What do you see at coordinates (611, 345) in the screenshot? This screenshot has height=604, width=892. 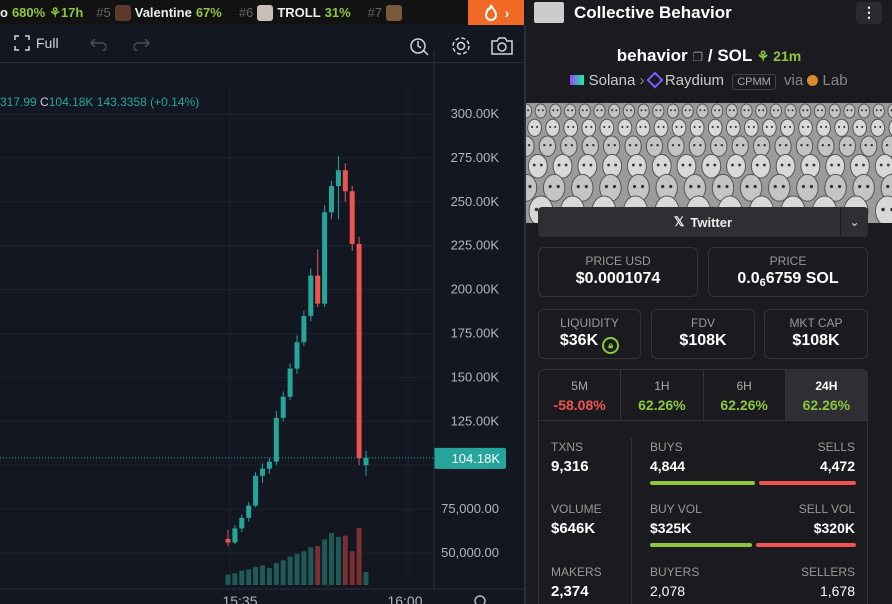 I see `lock-icon: 🔒︎` at bounding box center [611, 345].